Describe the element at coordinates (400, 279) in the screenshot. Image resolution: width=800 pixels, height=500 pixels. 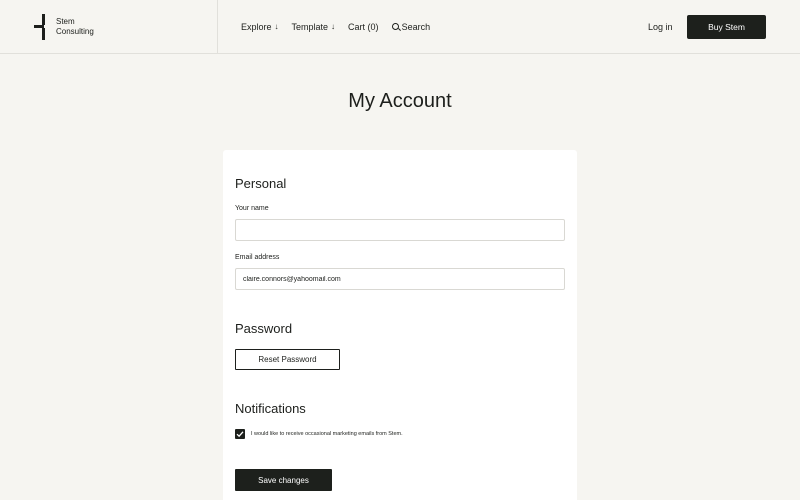
I see `email-field` at that location.